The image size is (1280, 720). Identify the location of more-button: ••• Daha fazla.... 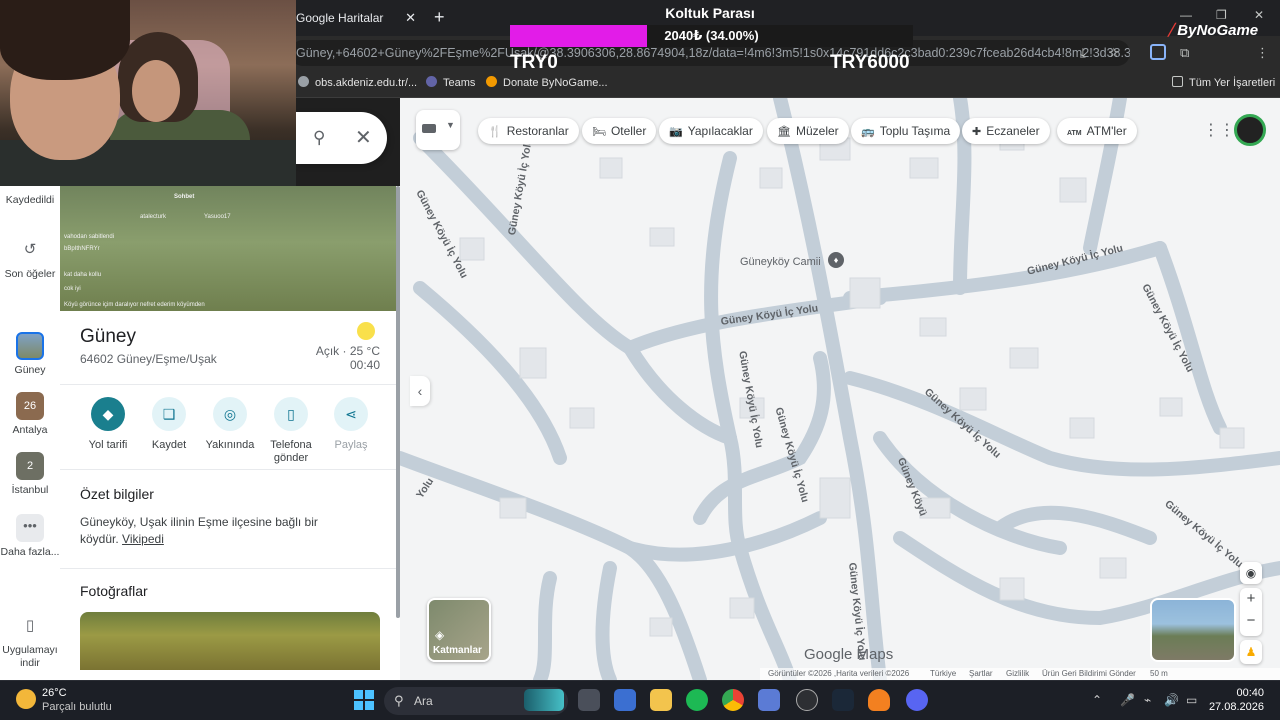
(30, 536).